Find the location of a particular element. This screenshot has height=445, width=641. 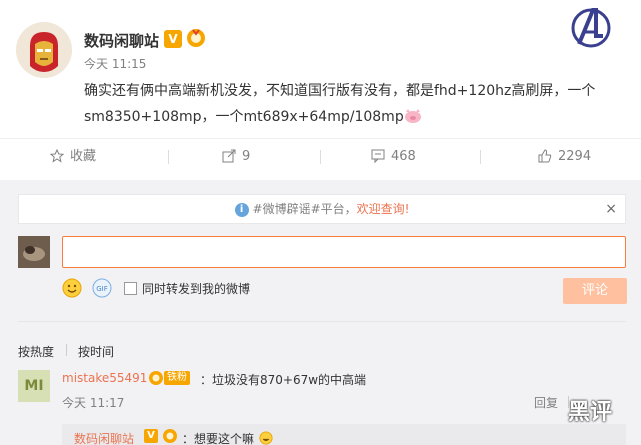

favorite-button: 收藏 is located at coordinates (73, 157).